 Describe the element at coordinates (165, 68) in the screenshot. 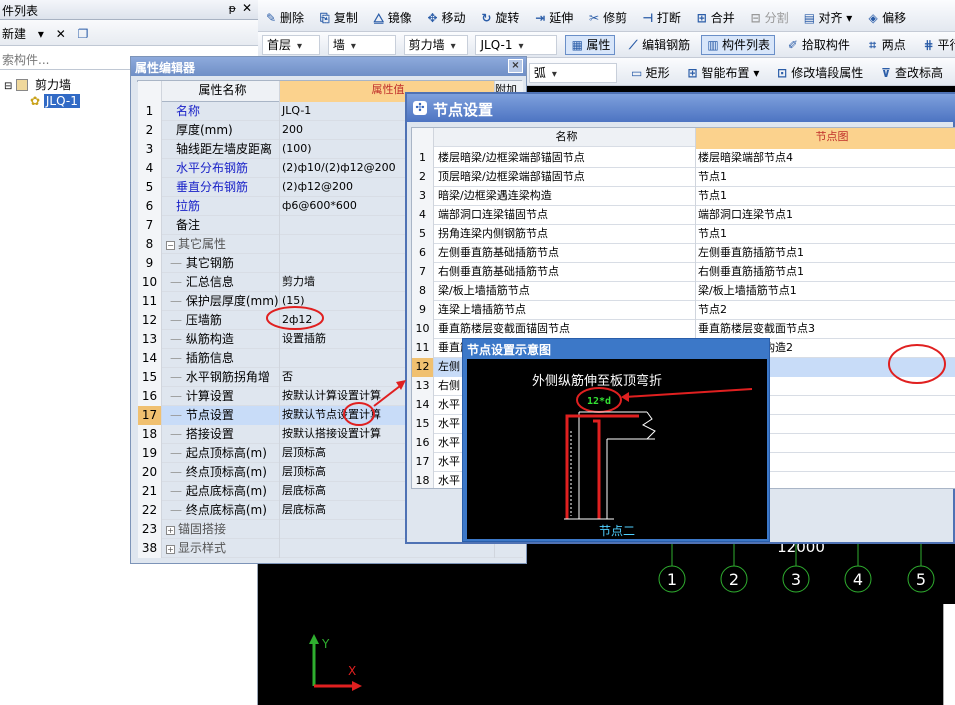

I see `property-editor-title-text: 属性编辑器` at that location.